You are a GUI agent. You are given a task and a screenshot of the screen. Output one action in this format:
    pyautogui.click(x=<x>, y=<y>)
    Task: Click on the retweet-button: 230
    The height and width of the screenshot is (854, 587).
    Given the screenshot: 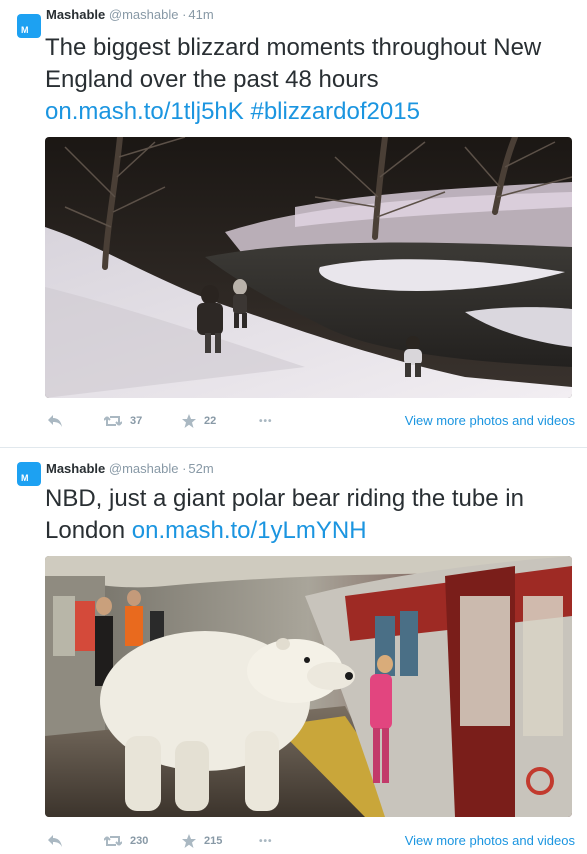 What is the action you would take?
    pyautogui.click(x=126, y=841)
    